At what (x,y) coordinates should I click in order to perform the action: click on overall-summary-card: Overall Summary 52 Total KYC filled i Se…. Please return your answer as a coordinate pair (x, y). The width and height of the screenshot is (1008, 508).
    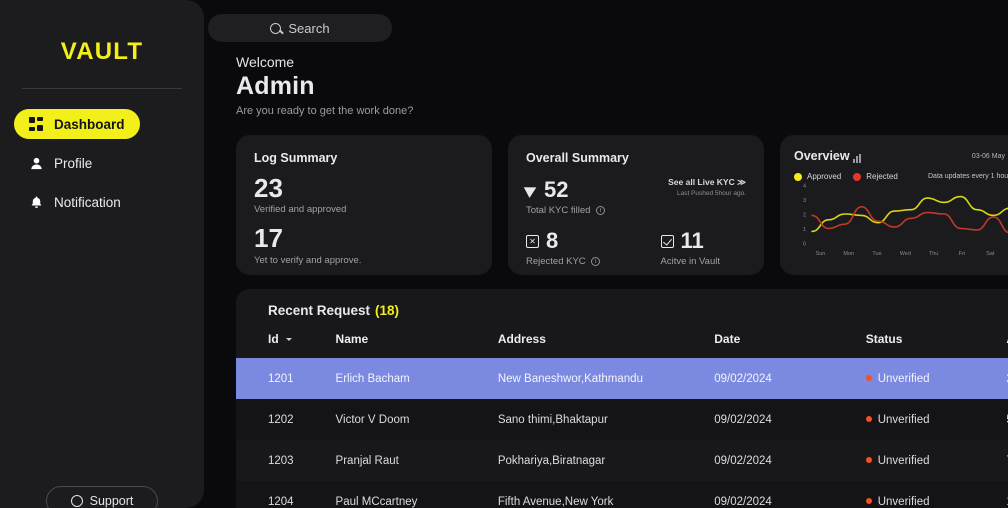
    Looking at the image, I should click on (636, 205).